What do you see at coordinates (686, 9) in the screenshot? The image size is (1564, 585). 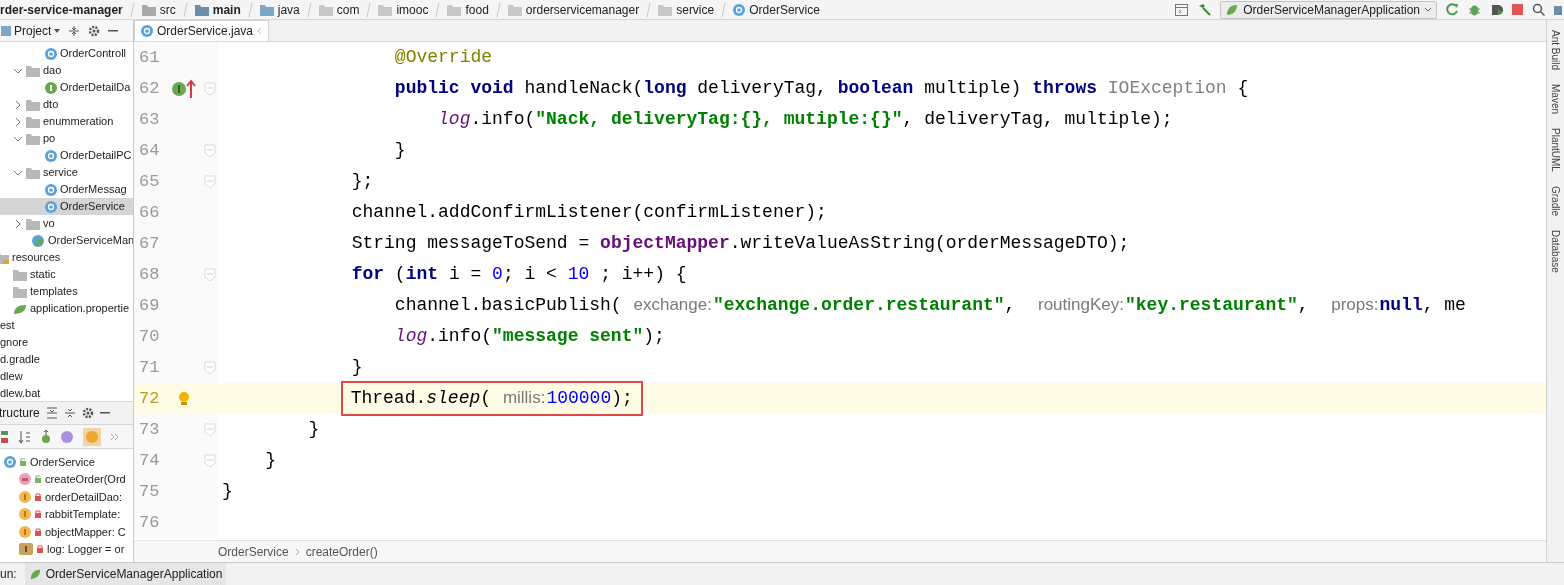 I see `breadcrumb: service` at bounding box center [686, 9].